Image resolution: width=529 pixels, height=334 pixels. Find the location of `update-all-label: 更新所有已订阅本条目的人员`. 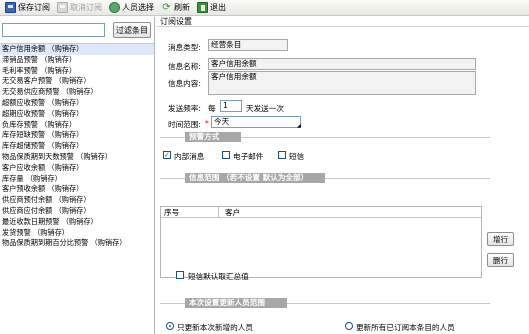

update-all-label: 更新所有已订阅本条目的人员 is located at coordinates (405, 327).